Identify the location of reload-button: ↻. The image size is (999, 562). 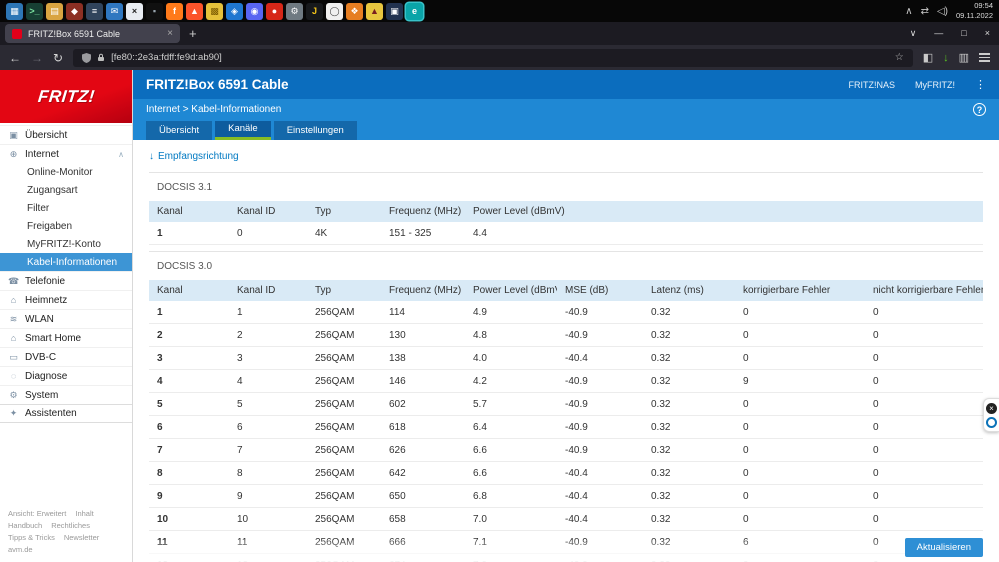
(58, 58).